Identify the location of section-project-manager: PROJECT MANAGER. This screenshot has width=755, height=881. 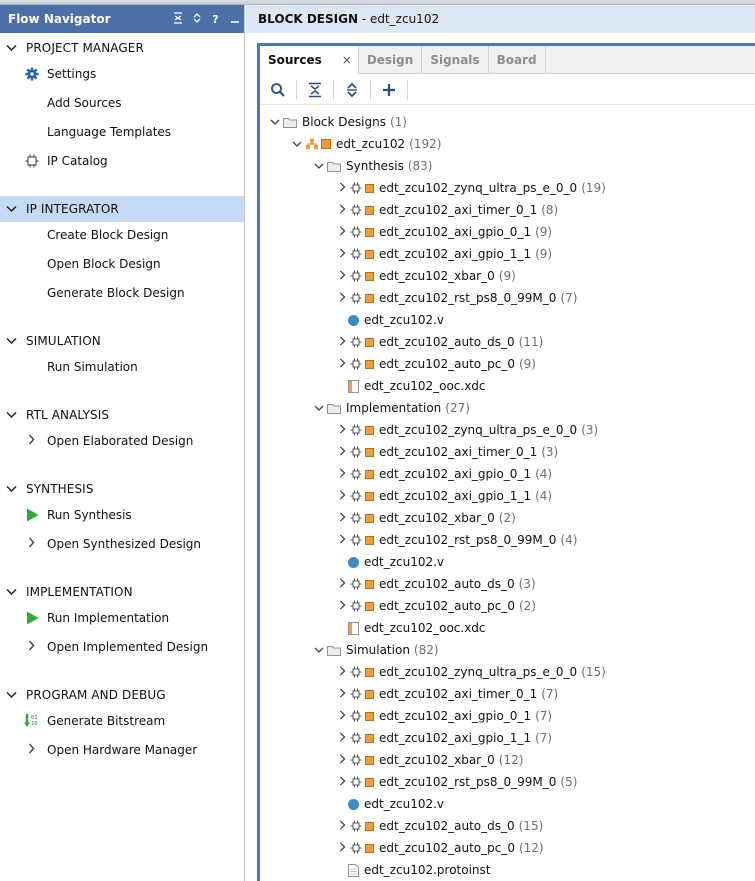
(122, 48).